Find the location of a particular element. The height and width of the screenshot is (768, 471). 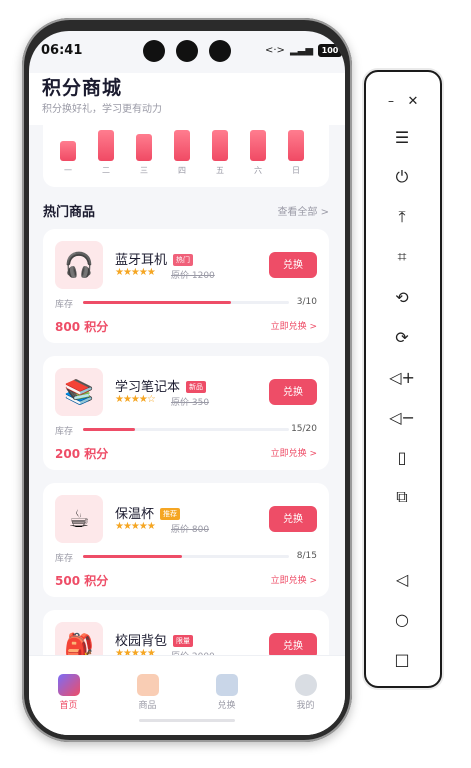

product-image: 📚 is located at coordinates (79, 392).